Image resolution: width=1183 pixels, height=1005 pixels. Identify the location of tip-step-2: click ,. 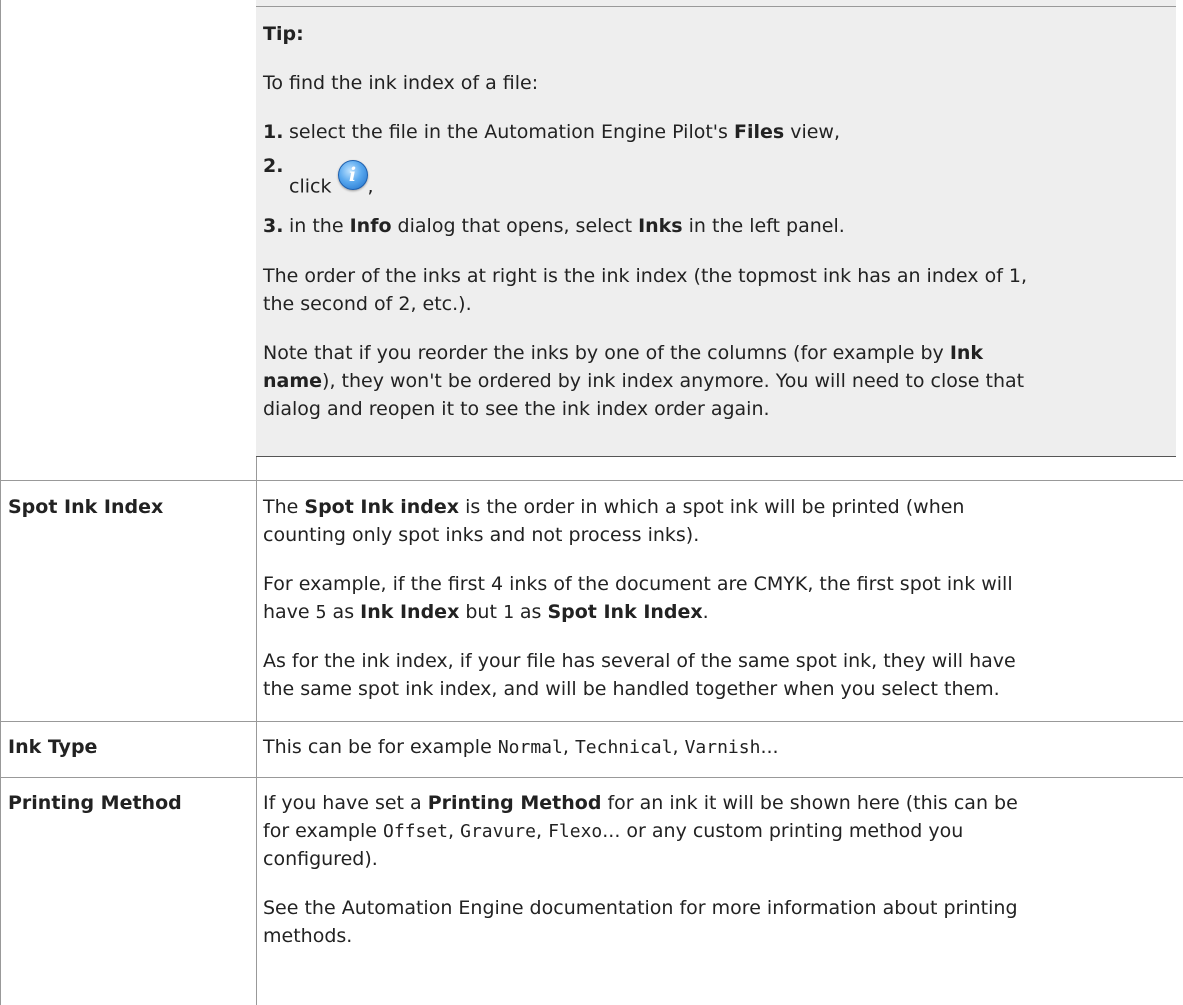
(331, 181).